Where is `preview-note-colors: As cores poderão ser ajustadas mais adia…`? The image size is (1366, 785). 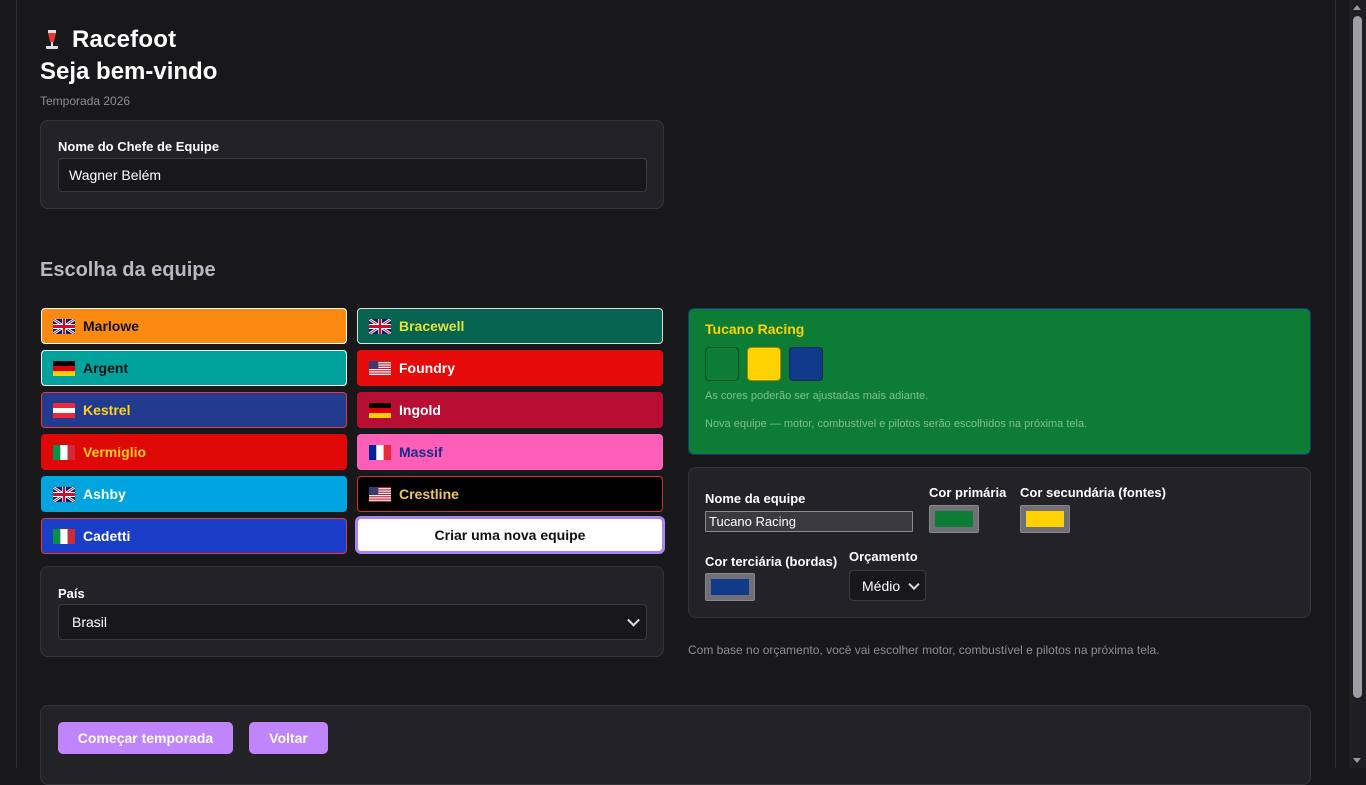 preview-note-colors: As cores poderão ser ajustadas mais adia… is located at coordinates (817, 396).